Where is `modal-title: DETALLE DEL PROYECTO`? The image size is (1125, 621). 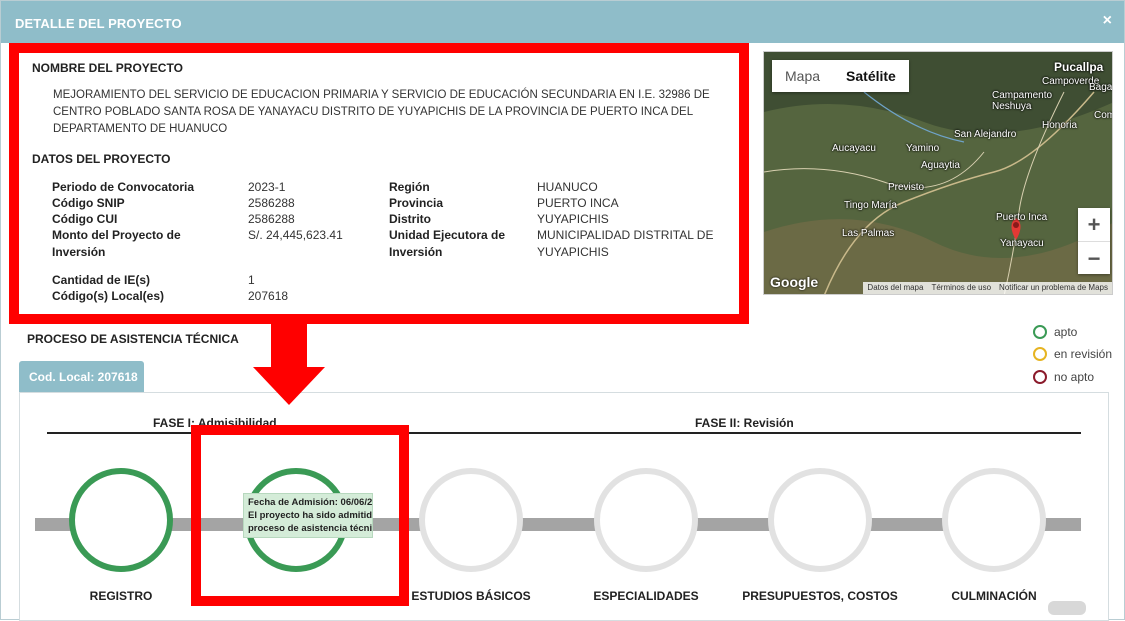
modal-title: DETALLE DEL PROYECTO is located at coordinates (98, 23).